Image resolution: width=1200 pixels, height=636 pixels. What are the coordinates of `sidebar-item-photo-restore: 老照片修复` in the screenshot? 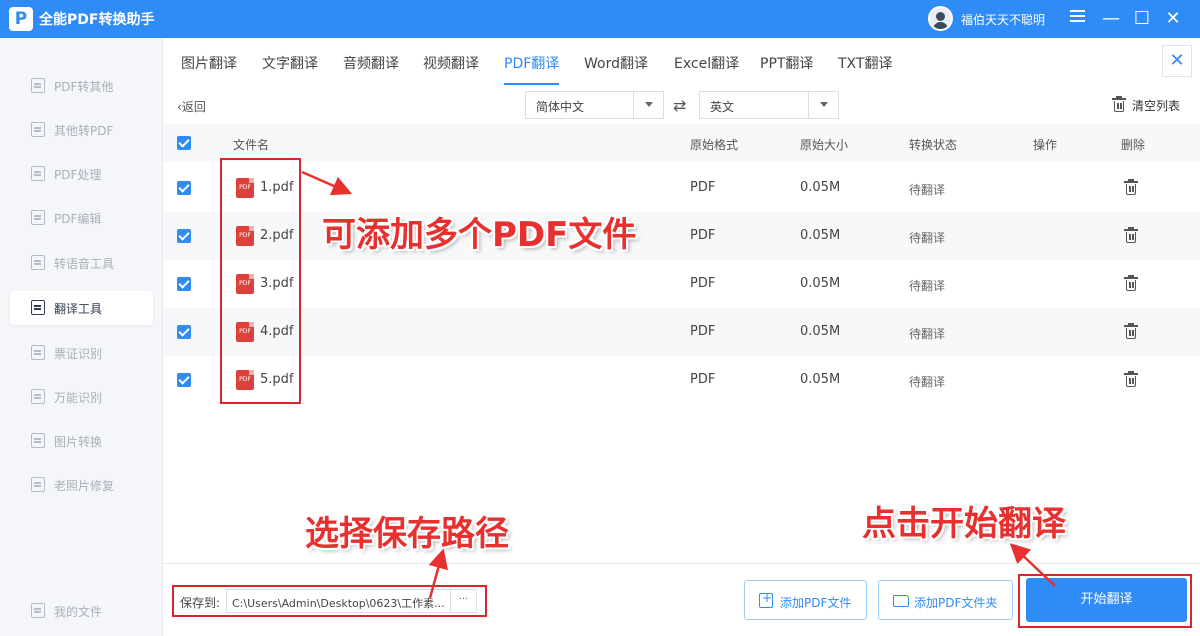 It's located at (81, 485).